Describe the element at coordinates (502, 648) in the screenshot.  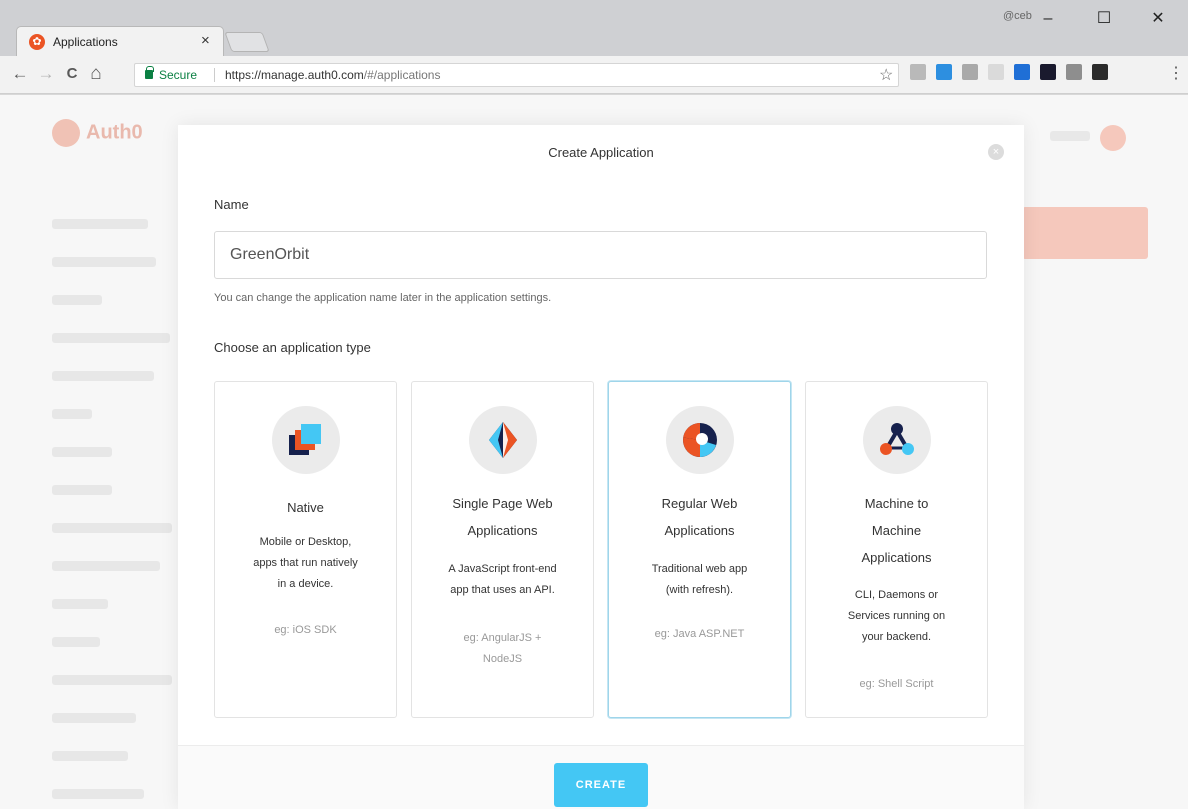
I see `card-example: eg: AngularJS + NodeJS` at that location.